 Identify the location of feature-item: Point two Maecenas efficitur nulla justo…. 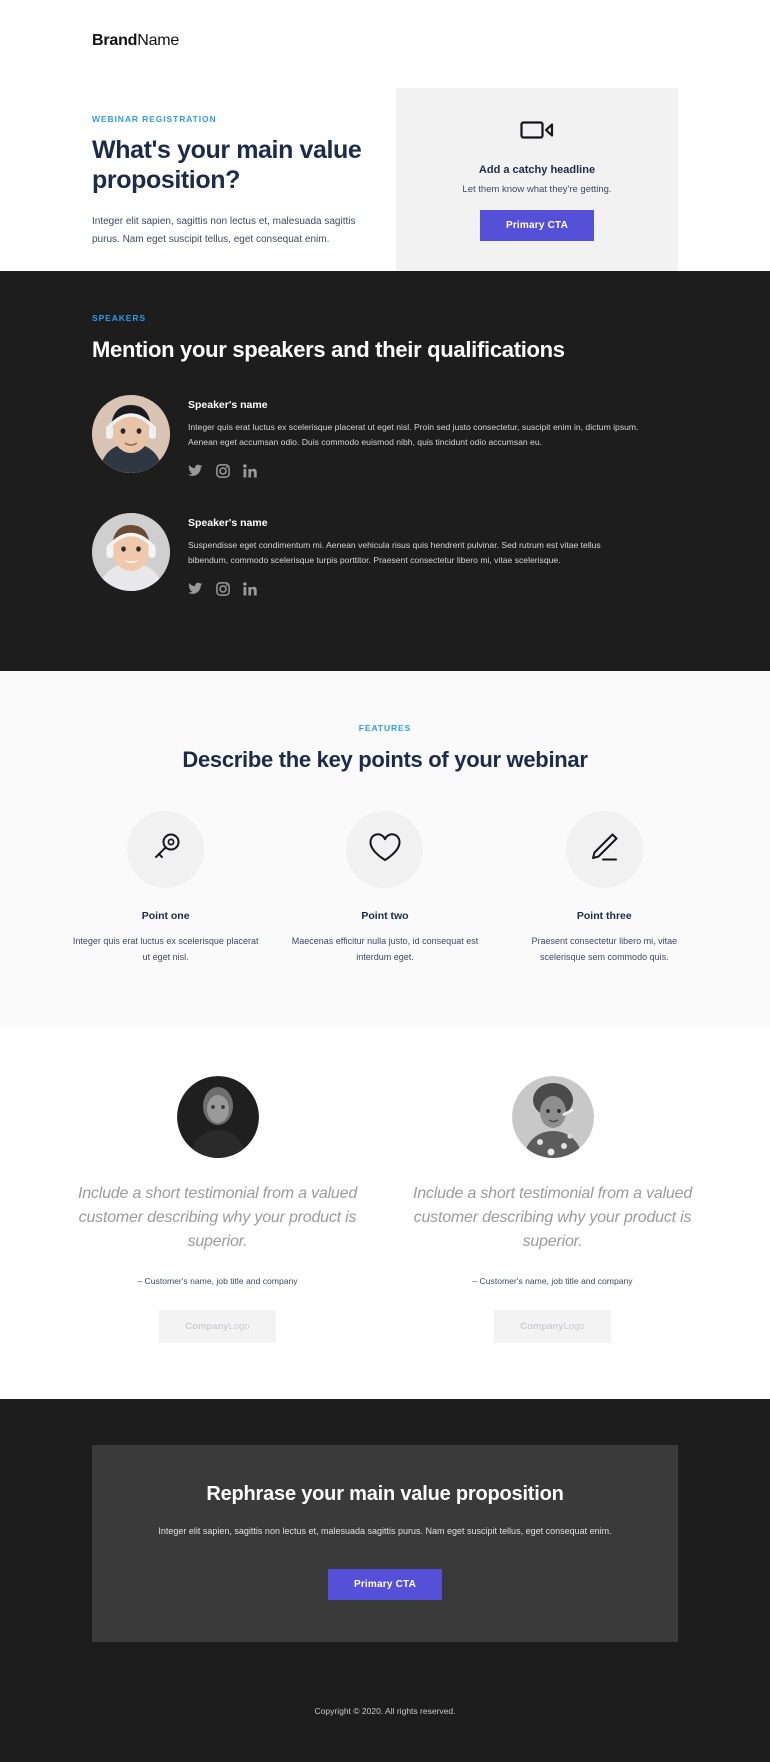
(384, 888).